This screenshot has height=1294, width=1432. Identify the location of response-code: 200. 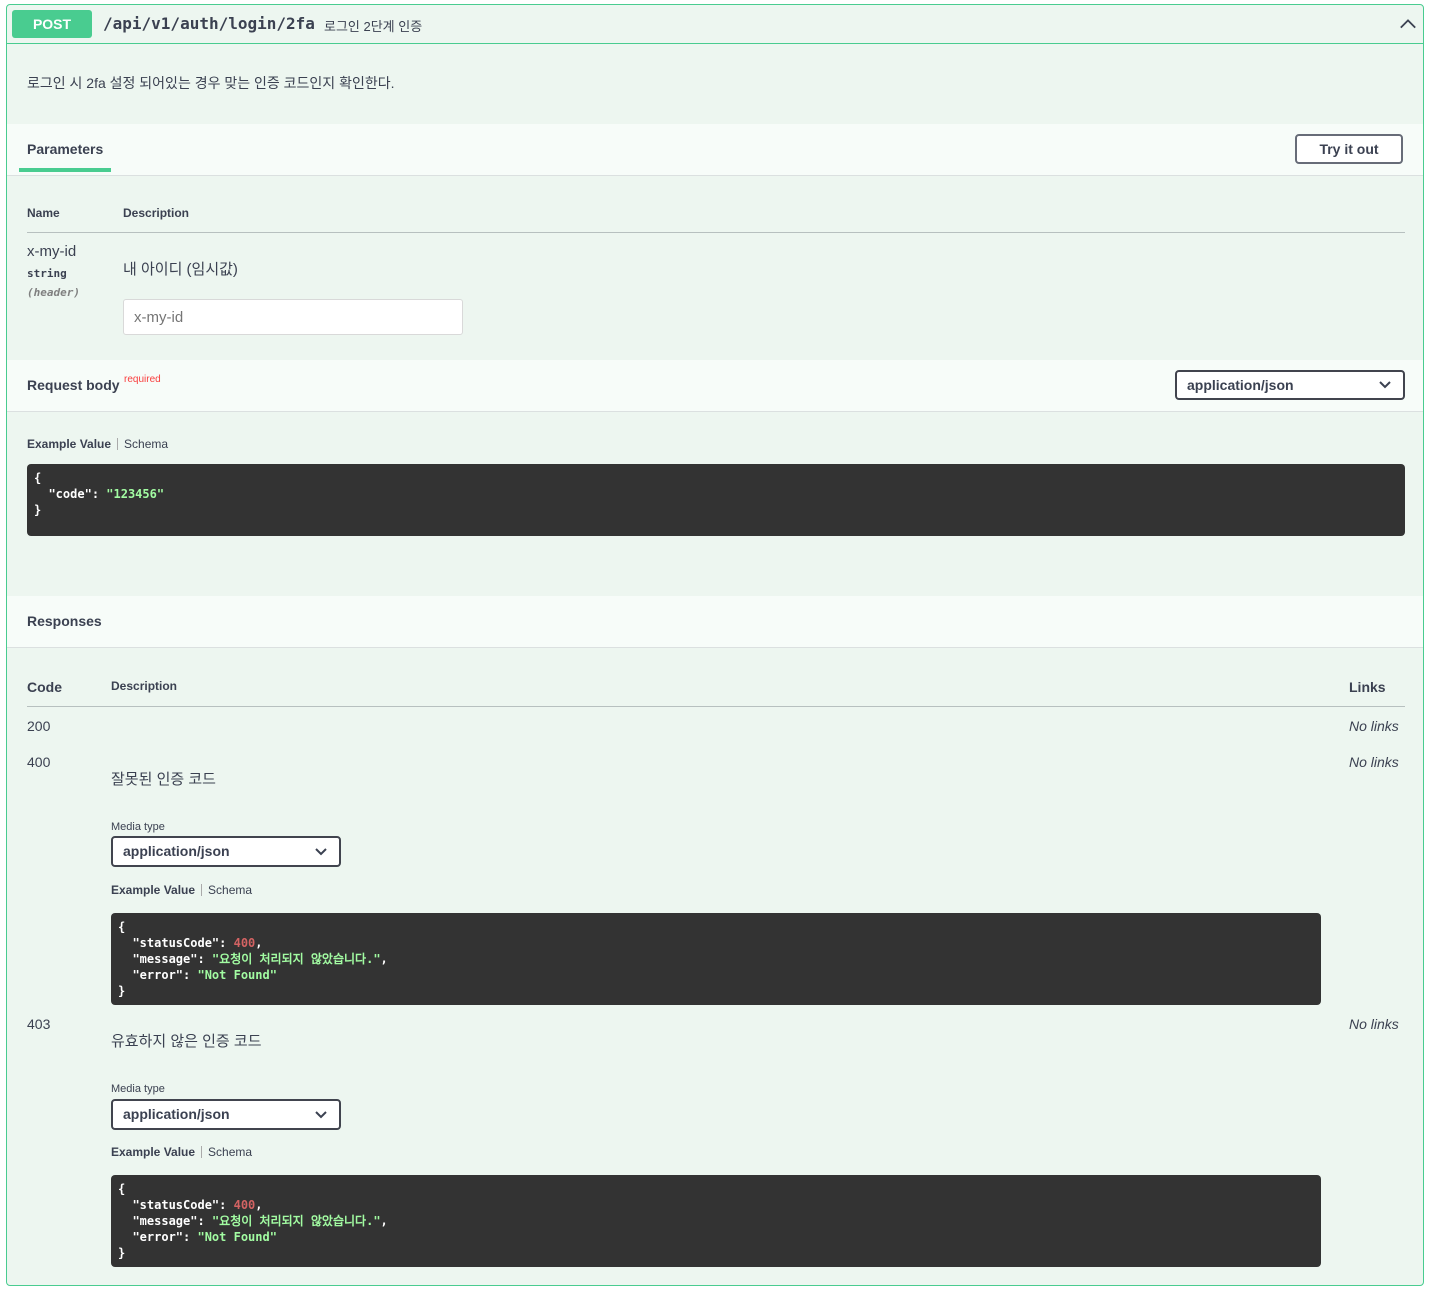
(39, 726).